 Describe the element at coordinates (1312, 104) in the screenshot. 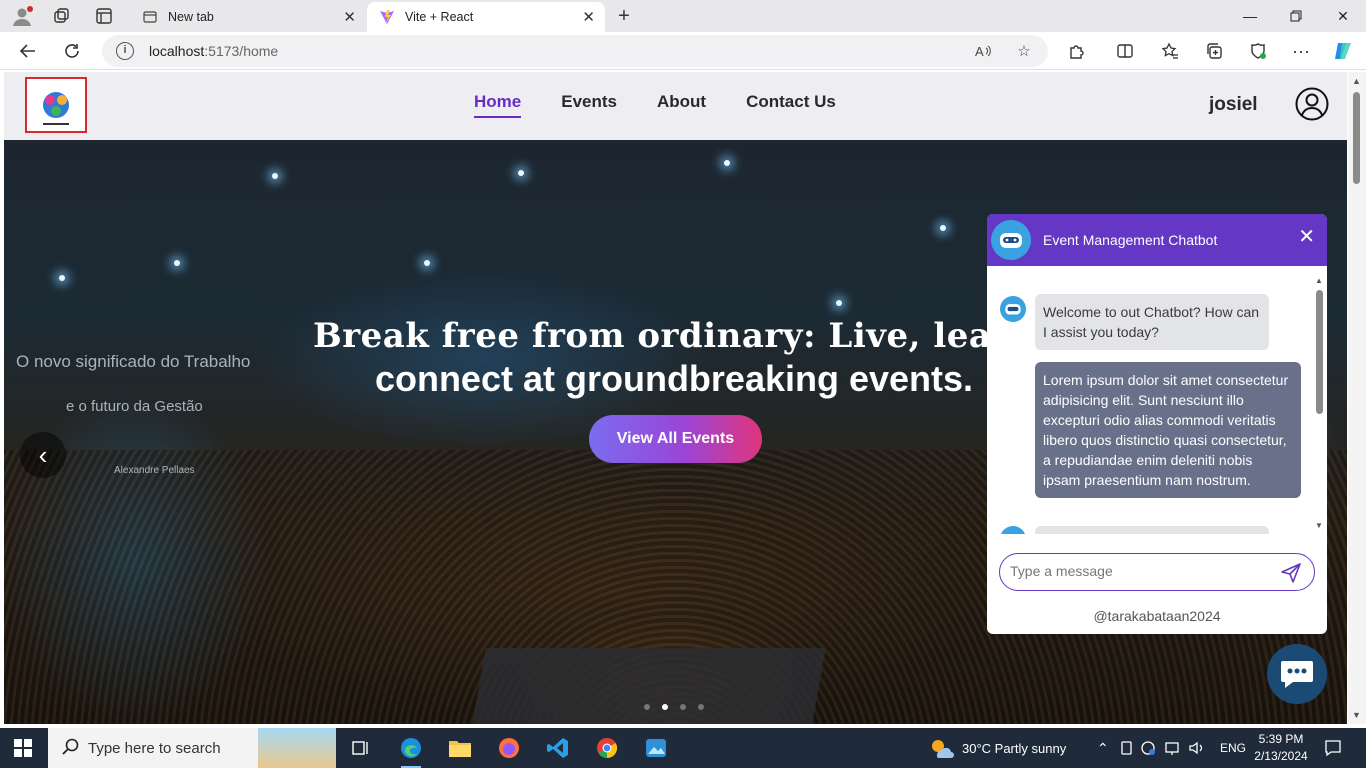

I see `user-account-icon` at that location.